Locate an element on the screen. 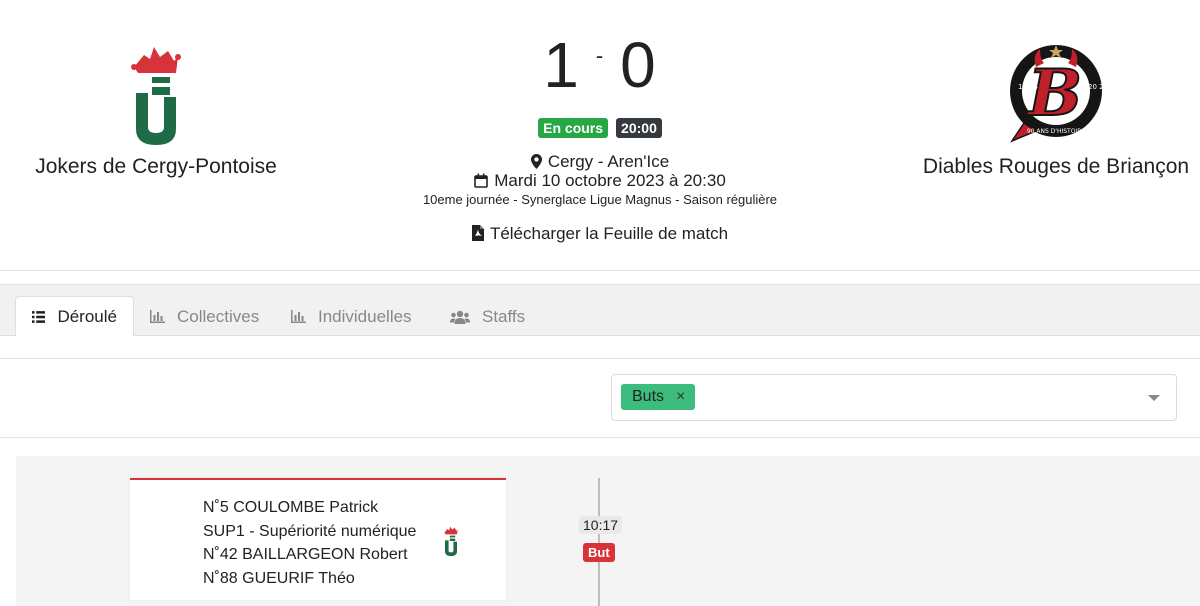 Image resolution: width=1200 pixels, height=606 pixels. event-filter-select: Buts × is located at coordinates (894, 397).